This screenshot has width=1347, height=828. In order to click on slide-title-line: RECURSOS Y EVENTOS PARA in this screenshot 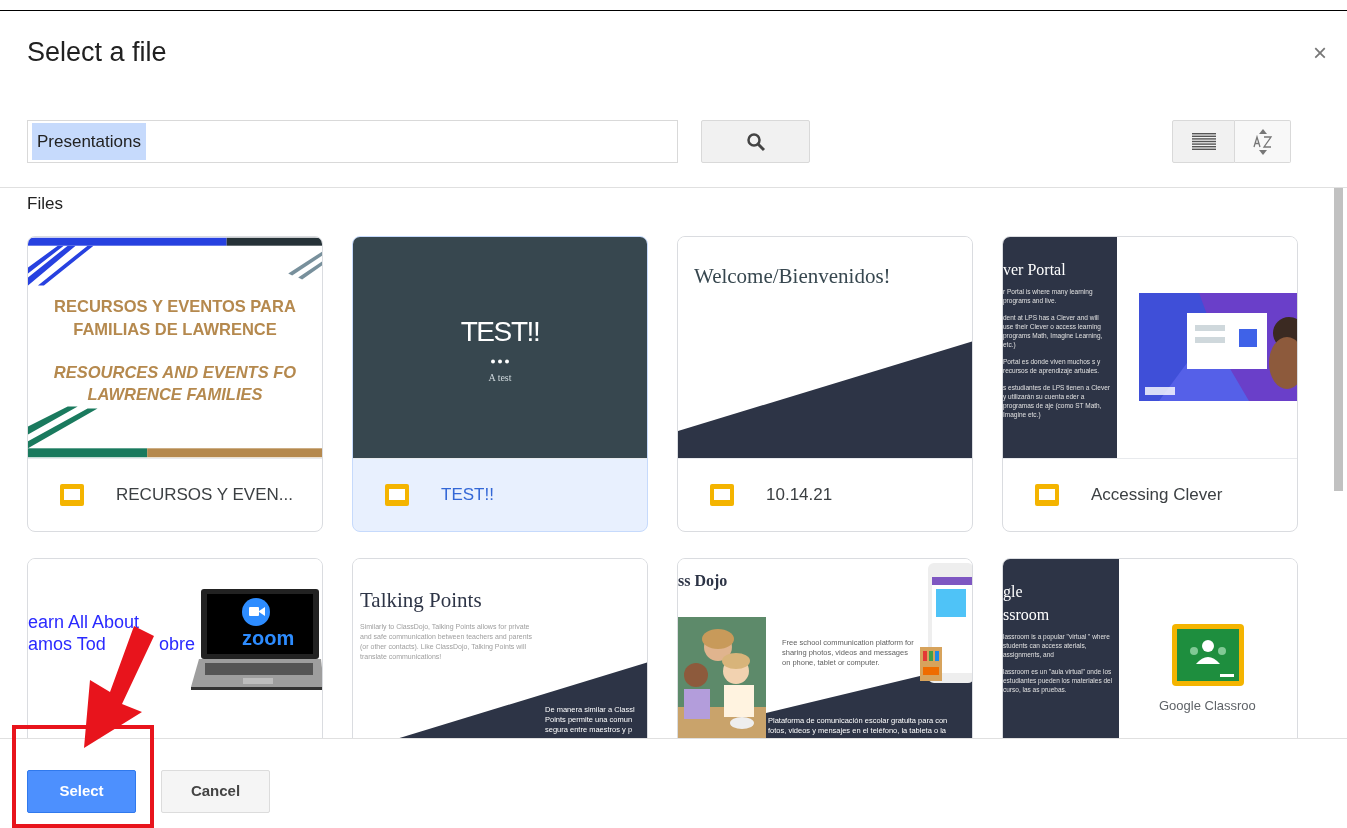, I will do `click(175, 306)`.